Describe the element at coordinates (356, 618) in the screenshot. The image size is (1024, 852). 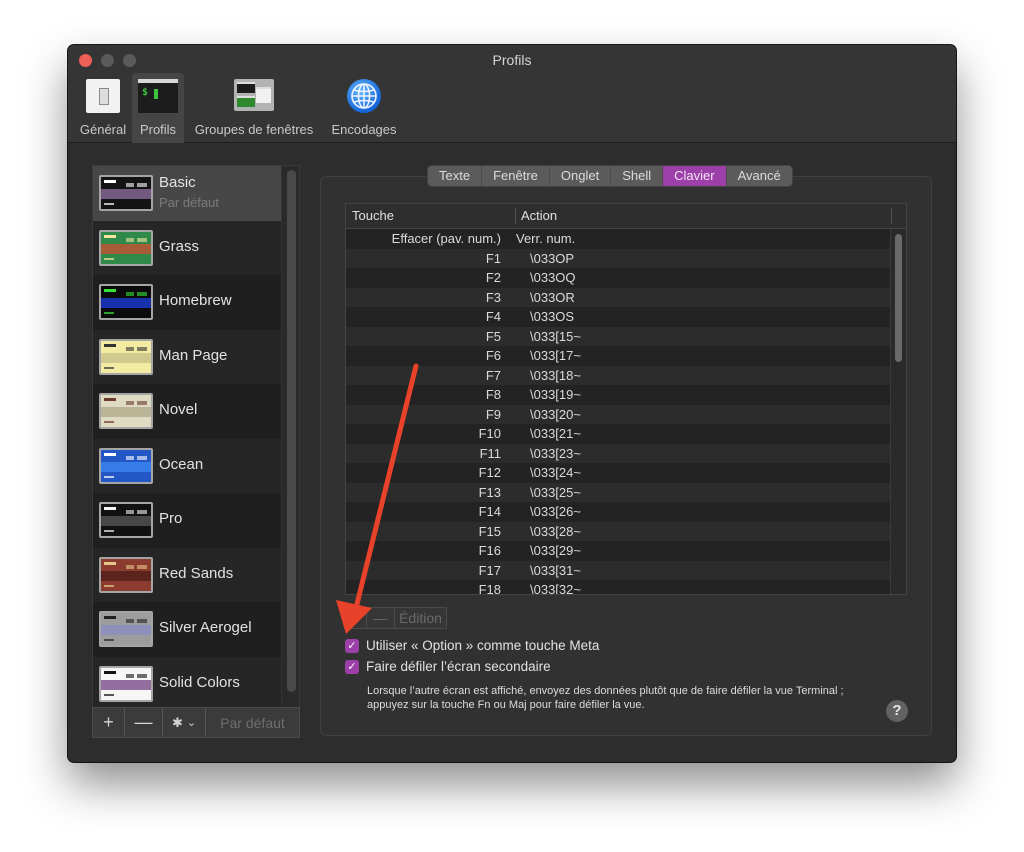
I see `add-key-button: +` at that location.